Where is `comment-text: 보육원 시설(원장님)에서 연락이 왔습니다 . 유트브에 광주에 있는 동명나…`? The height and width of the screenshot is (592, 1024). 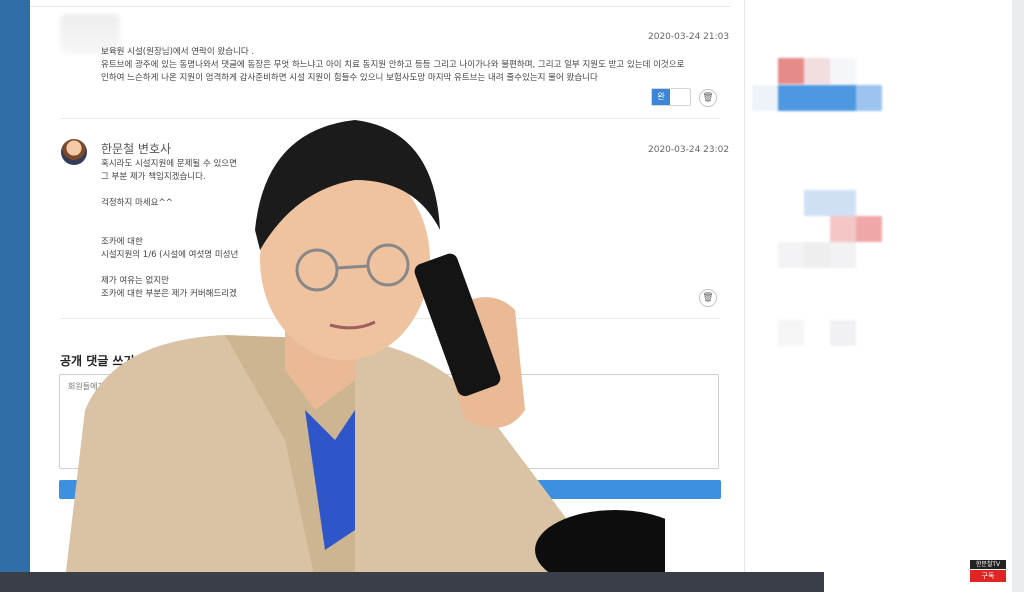 comment-text: 보육원 시설(원장님)에서 연락이 왔습니다 . 유트브에 광주에 있는 동명나… is located at coordinates (393, 65).